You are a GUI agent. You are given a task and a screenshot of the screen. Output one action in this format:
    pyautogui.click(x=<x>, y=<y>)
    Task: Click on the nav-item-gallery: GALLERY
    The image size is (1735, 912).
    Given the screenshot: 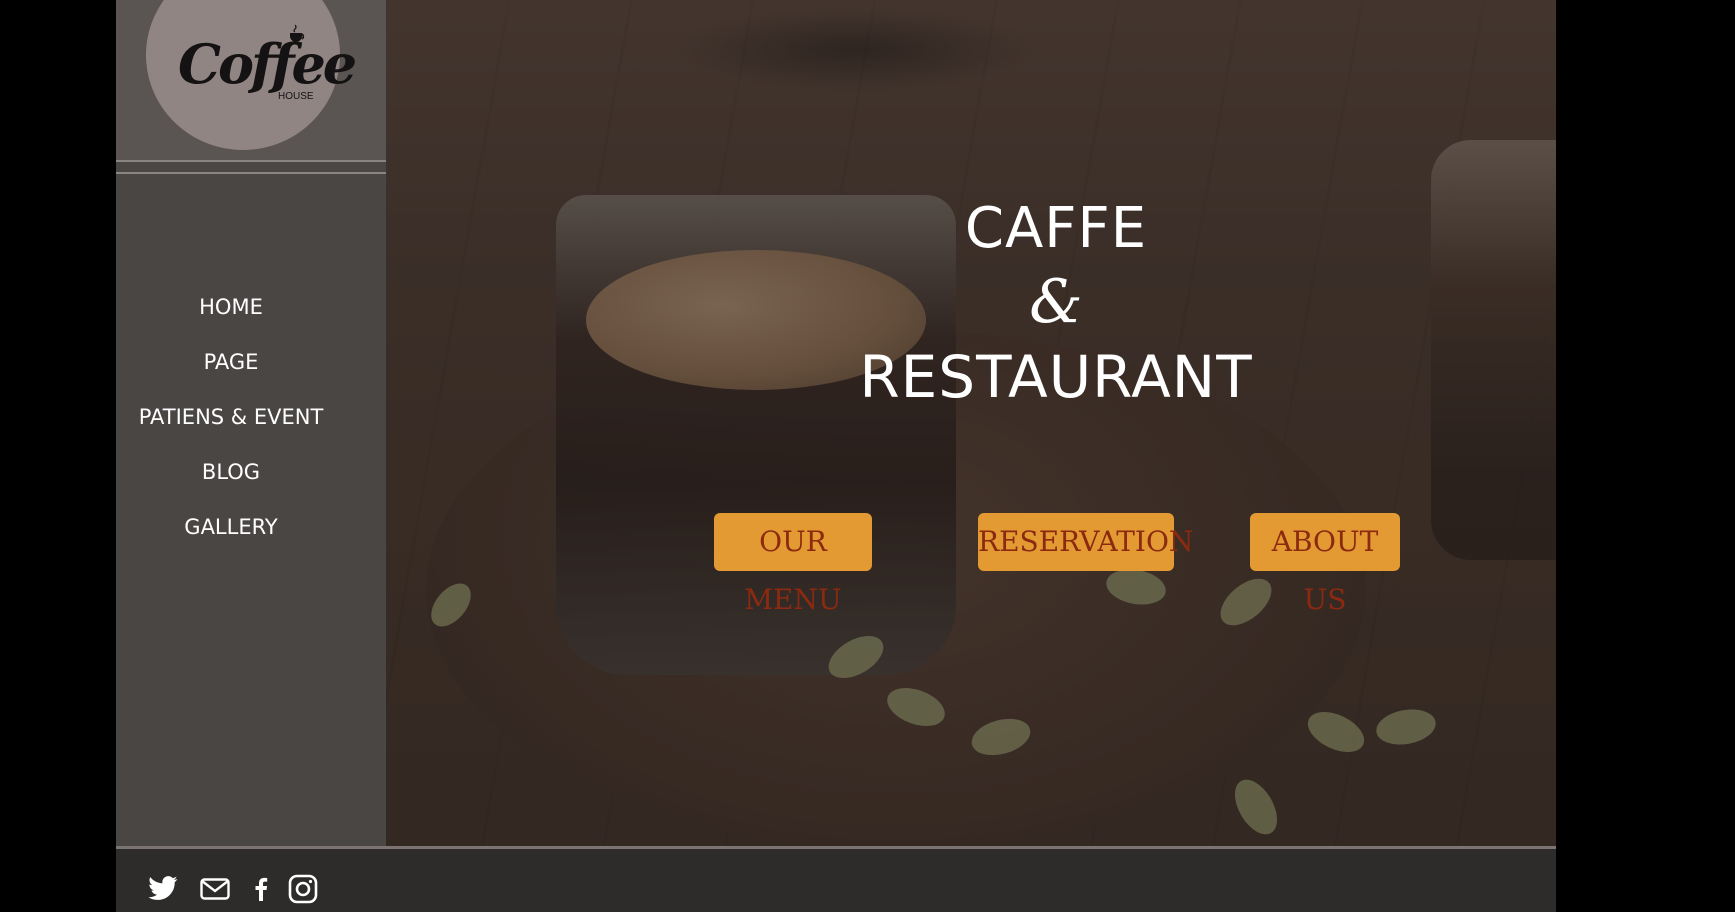 What is the action you would take?
    pyautogui.click(x=231, y=537)
    